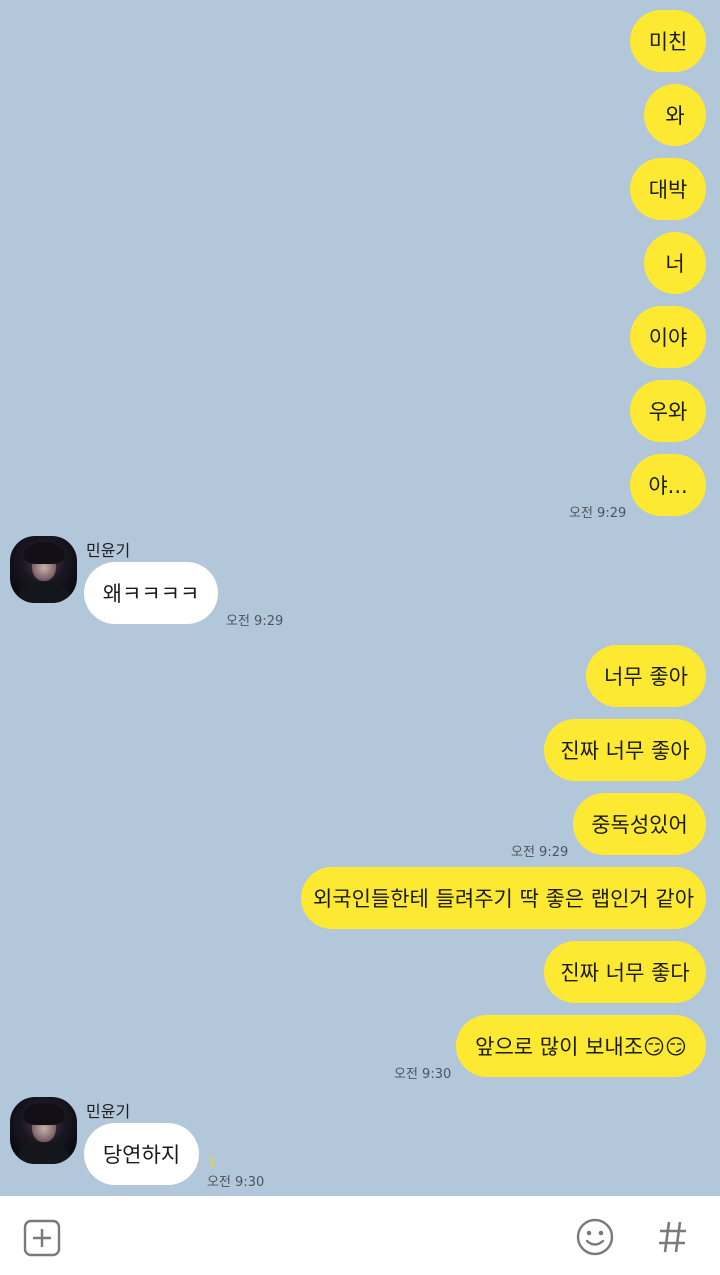 This screenshot has height=1275, width=720. Describe the element at coordinates (503, 898) in the screenshot. I see `message-bubble: 외국인들한테 들려주기 딱 좋은 랩인거 같아` at that location.